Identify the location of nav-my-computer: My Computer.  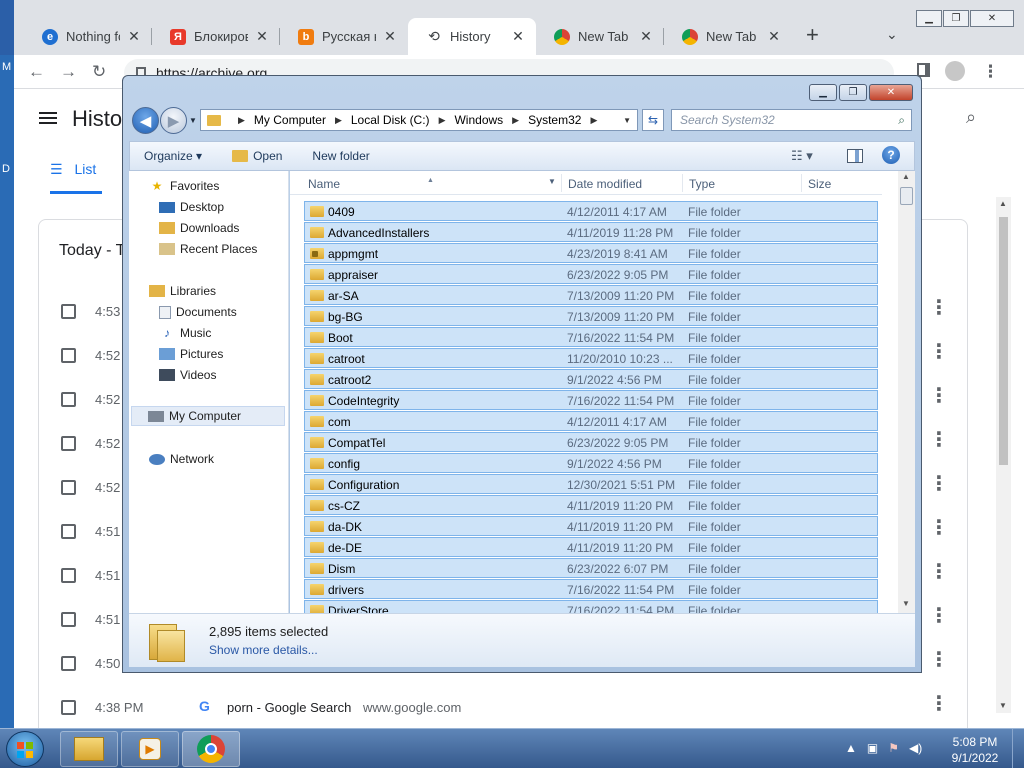
(208, 416).